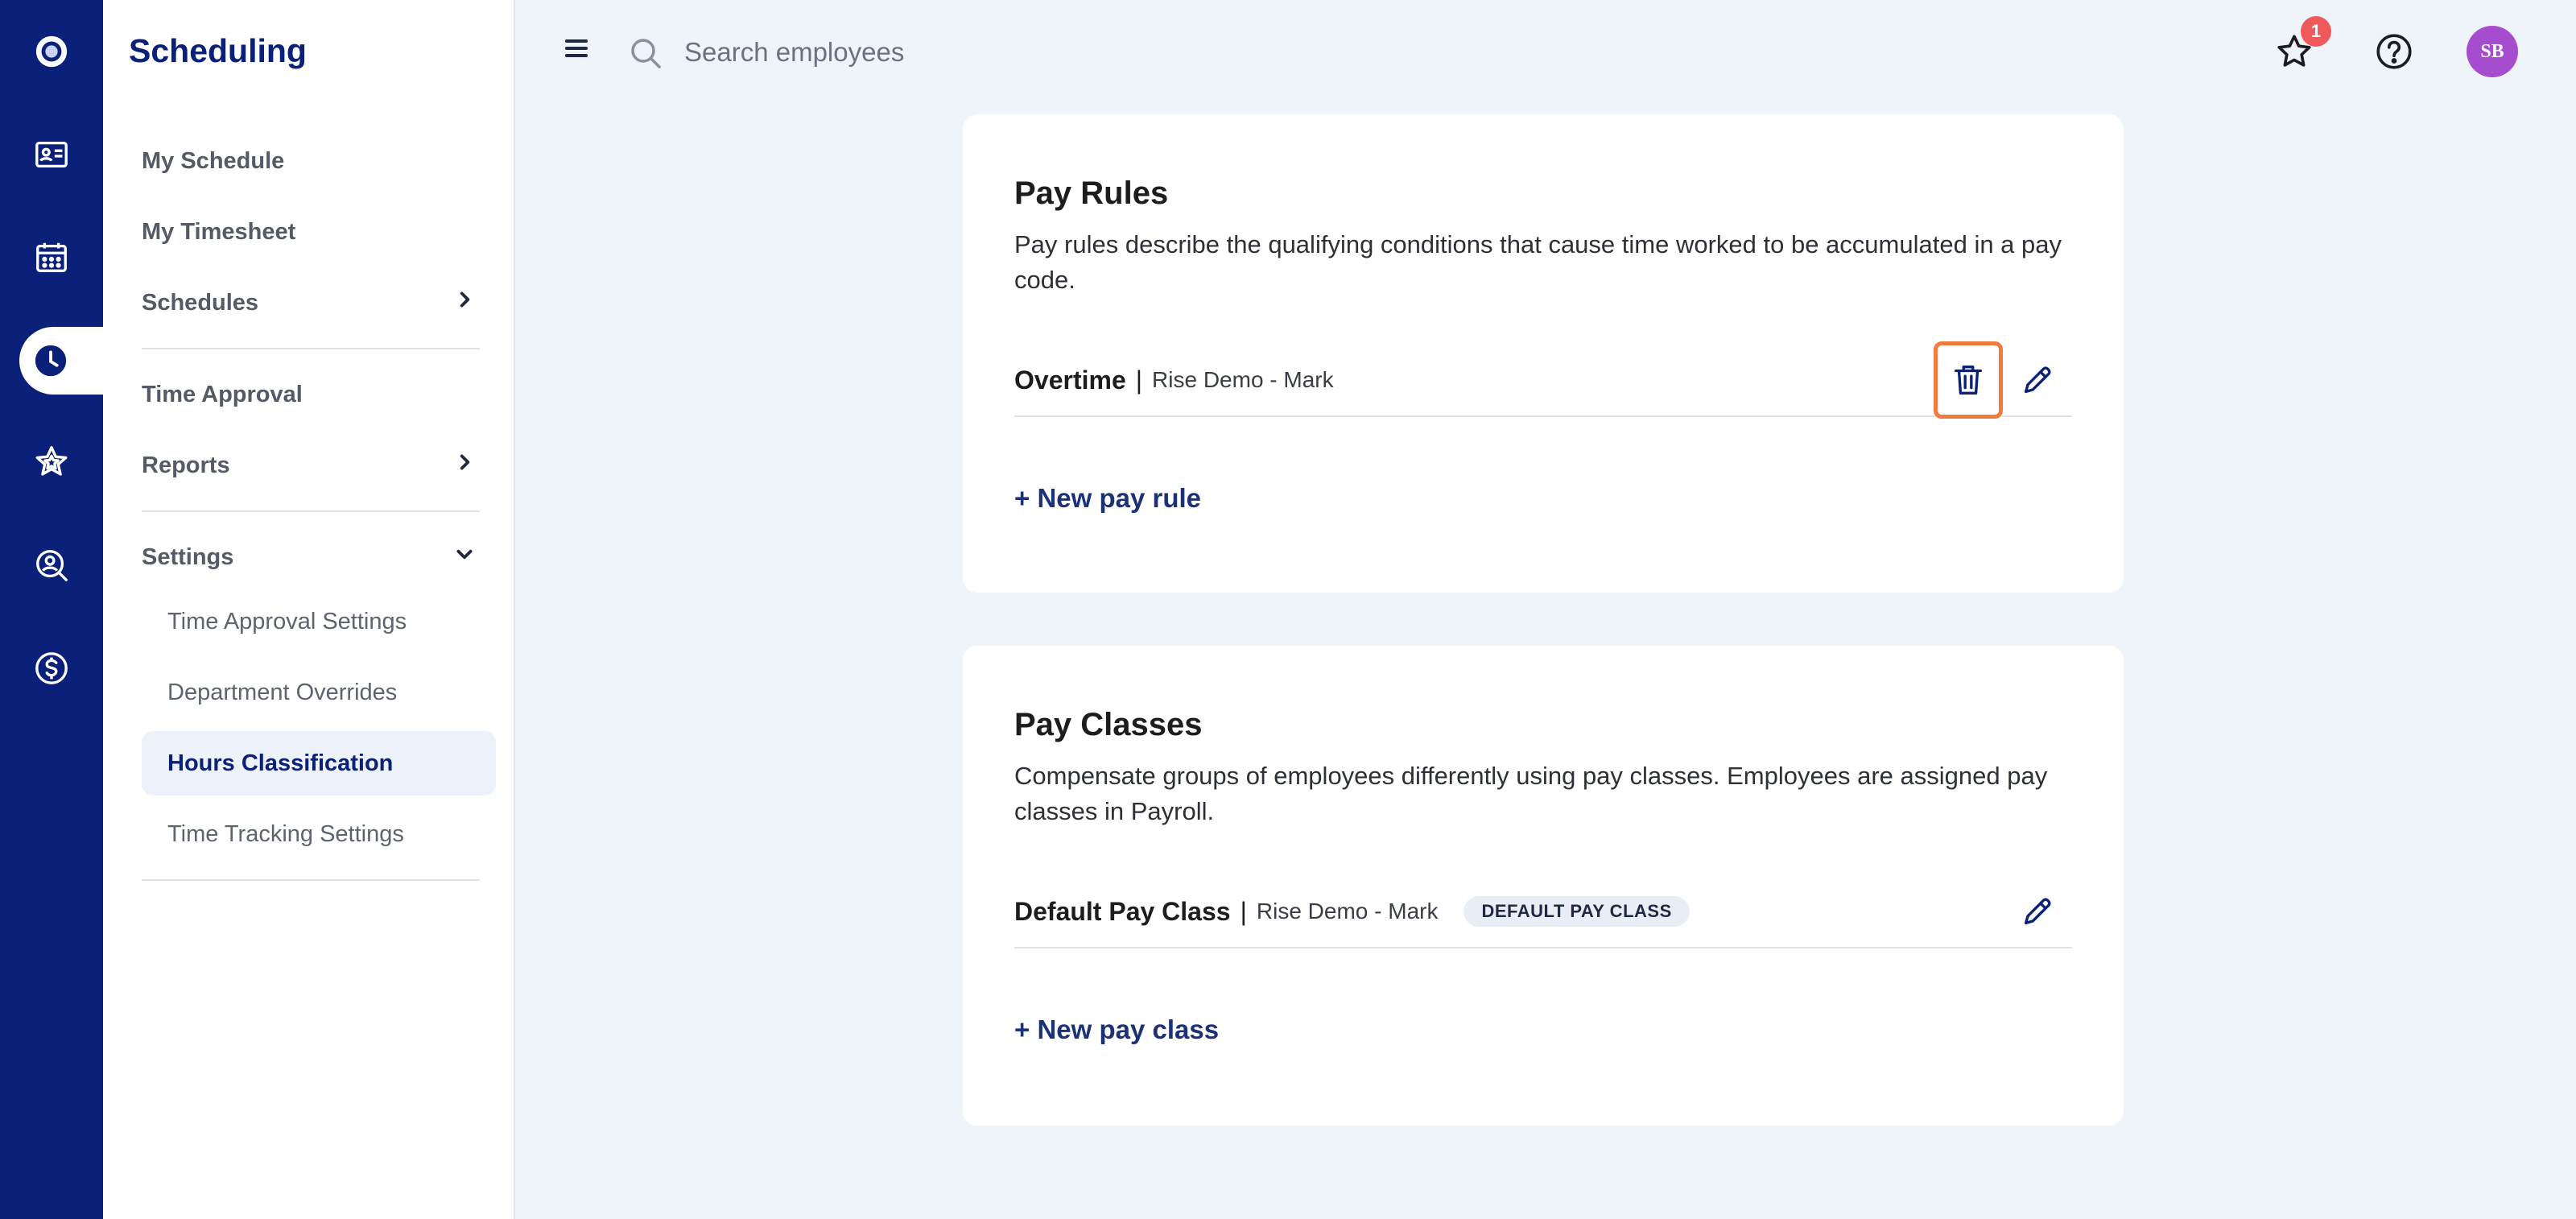 The width and height of the screenshot is (2576, 1219). I want to click on nav-item-settings: Settings, so click(311, 557).